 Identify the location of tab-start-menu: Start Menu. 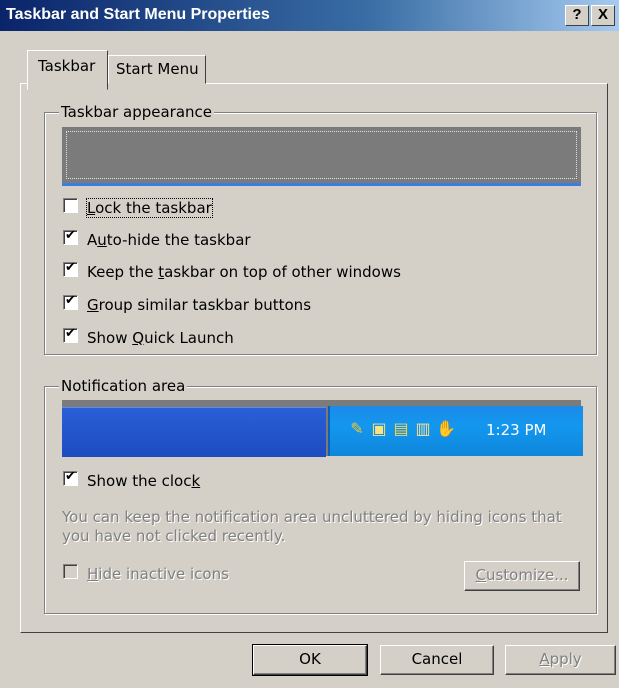
(157, 69).